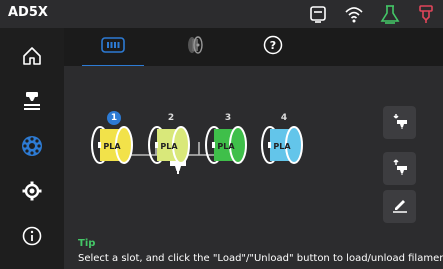 This screenshot has width=443, height=269. I want to click on unload-filament-icon, so click(400, 169).